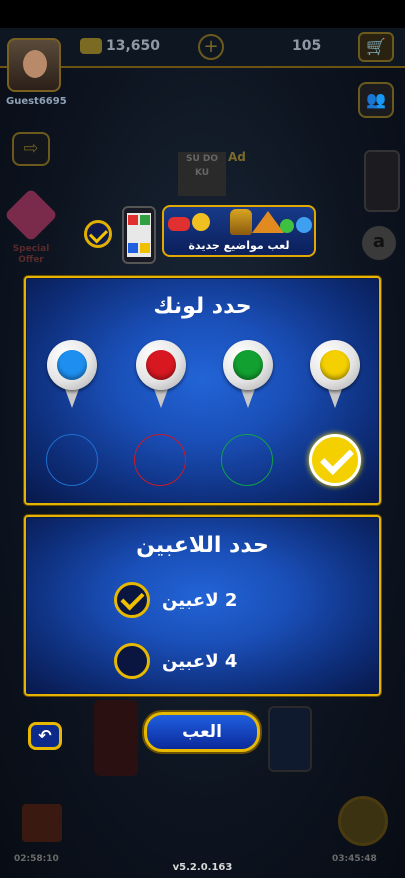 The image size is (405, 878). What do you see at coordinates (237, 157) in the screenshot?
I see `ad-label: Ad` at bounding box center [237, 157].